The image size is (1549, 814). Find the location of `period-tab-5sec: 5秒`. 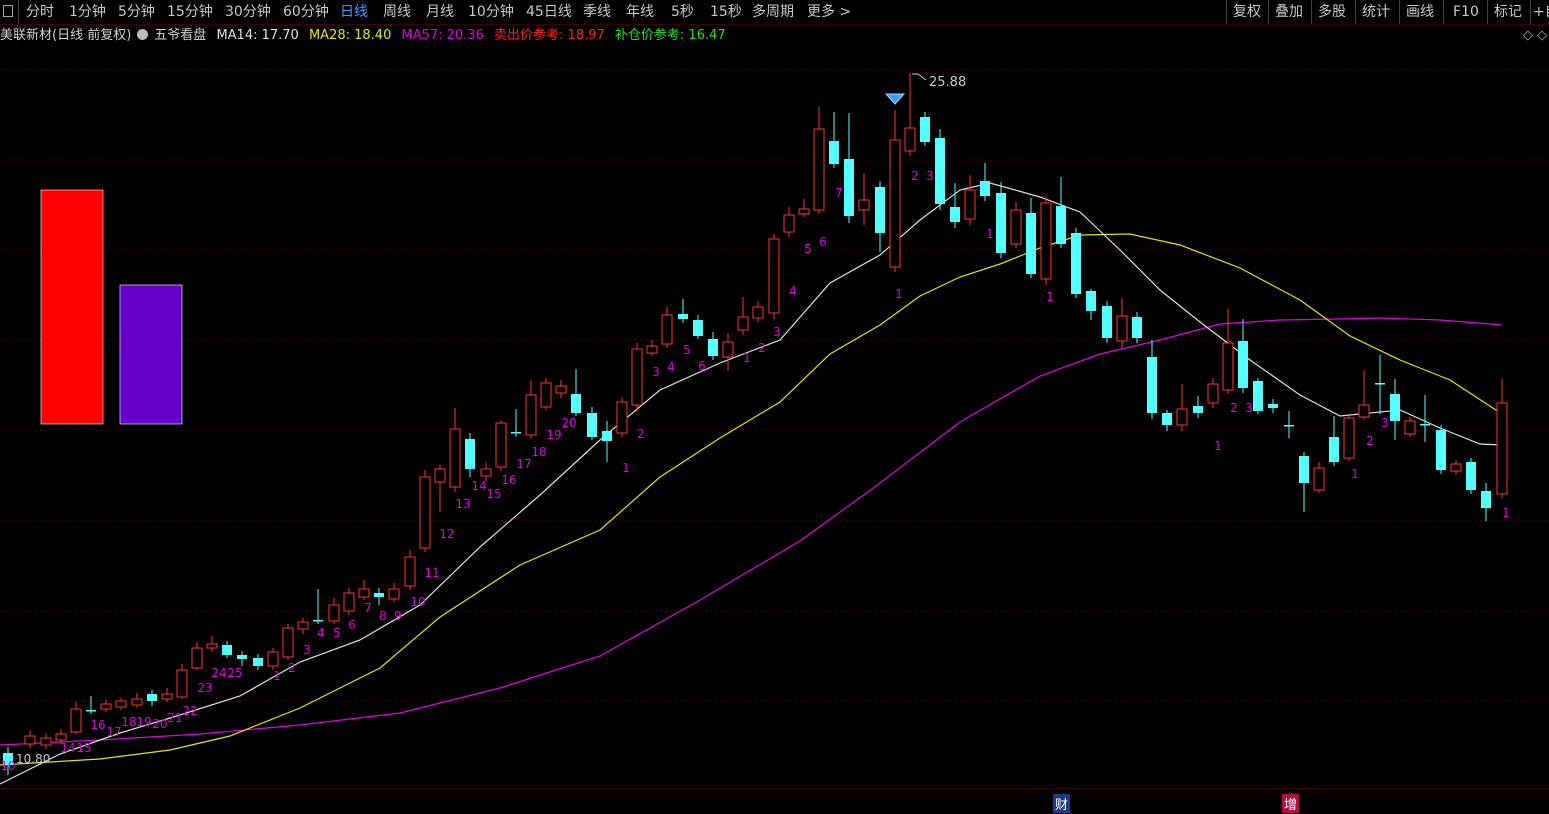

period-tab-5sec: 5秒 is located at coordinates (682, 12).